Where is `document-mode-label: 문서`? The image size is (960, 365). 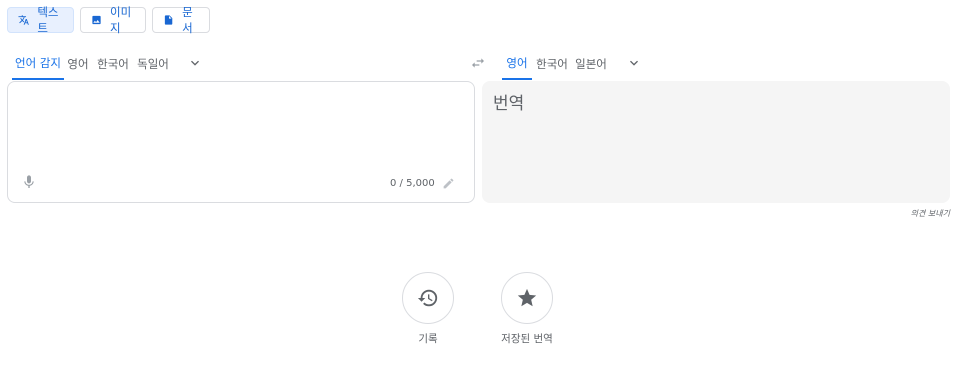 document-mode-label: 문서 is located at coordinates (187, 20).